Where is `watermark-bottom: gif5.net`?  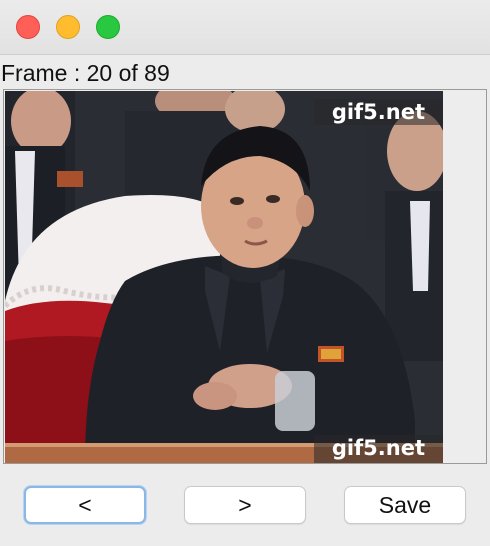
watermark-bottom: gif5.net is located at coordinates (378, 449).